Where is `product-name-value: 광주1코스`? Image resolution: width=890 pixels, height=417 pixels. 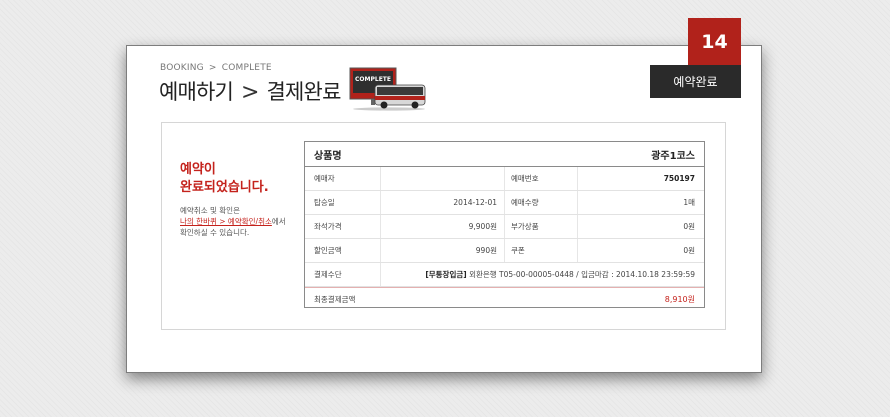 product-name-value: 광주1코스 is located at coordinates (673, 156).